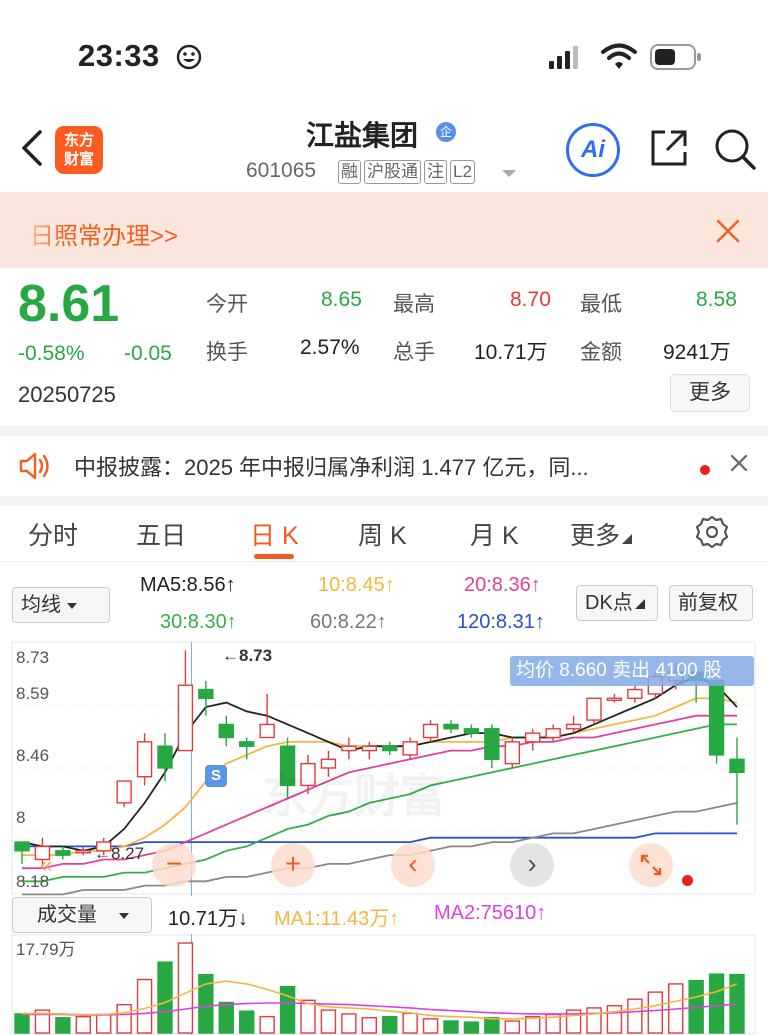 Image resolution: width=768 pixels, height=1035 pixels. What do you see at coordinates (601, 304) in the screenshot?
I see `low-label: 最低` at bounding box center [601, 304].